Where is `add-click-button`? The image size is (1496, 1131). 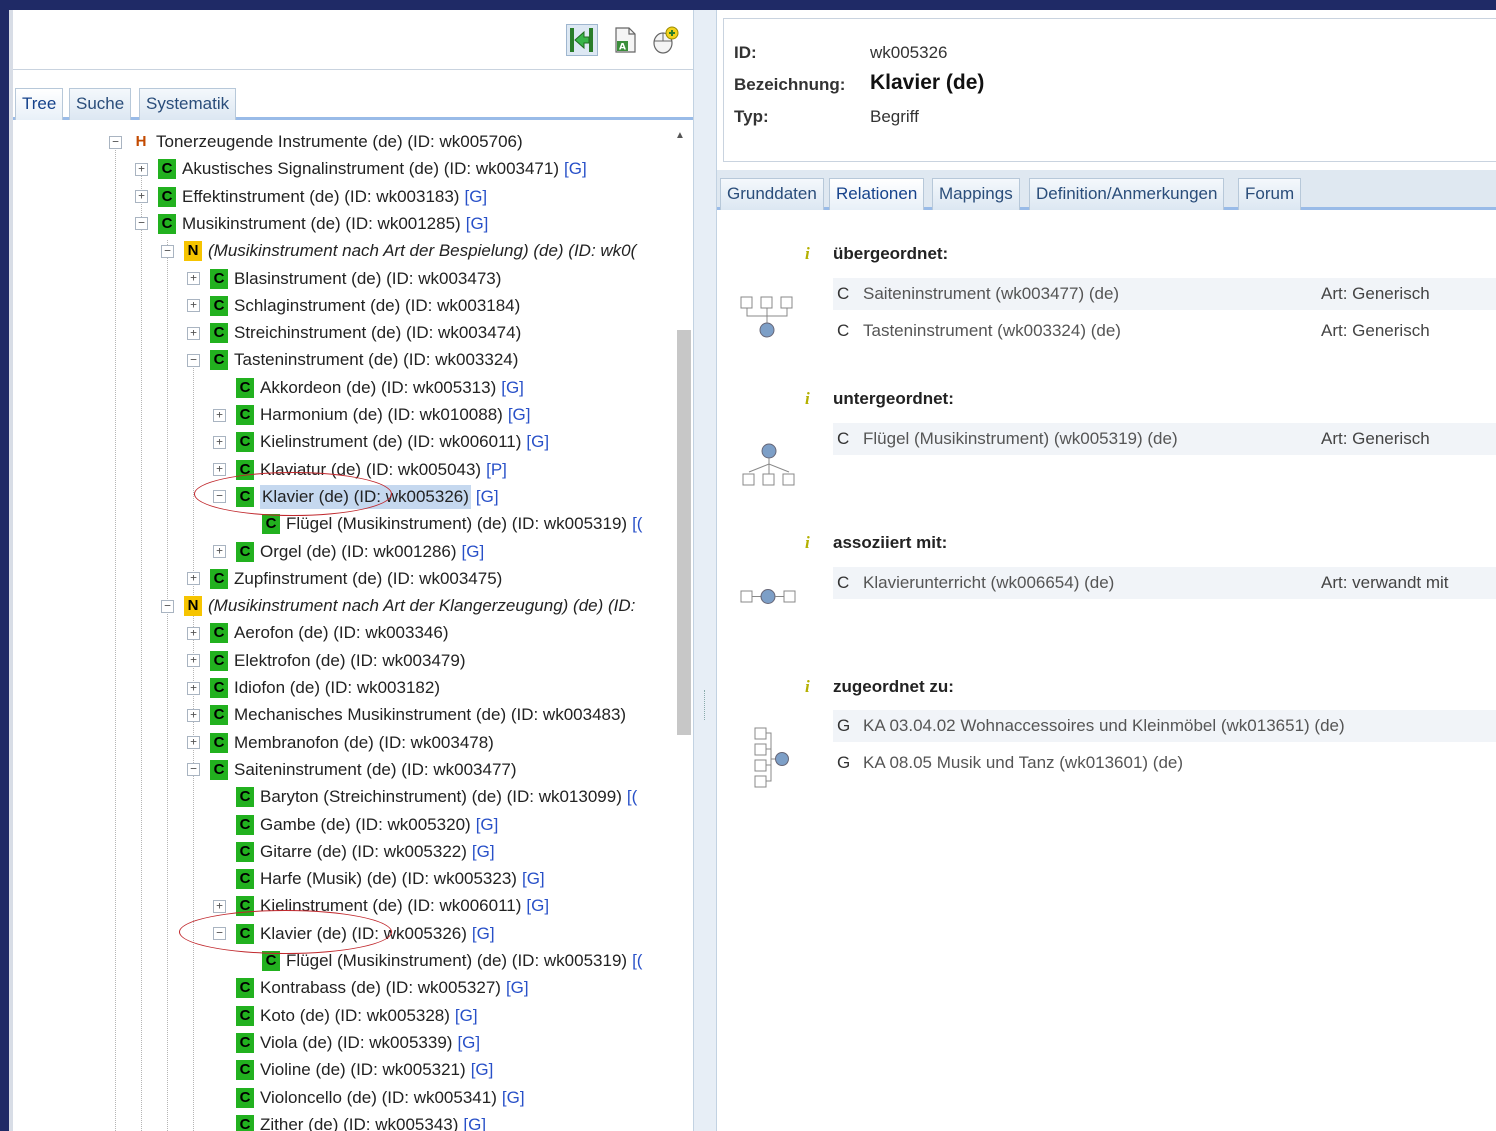 add-click-button is located at coordinates (665, 40).